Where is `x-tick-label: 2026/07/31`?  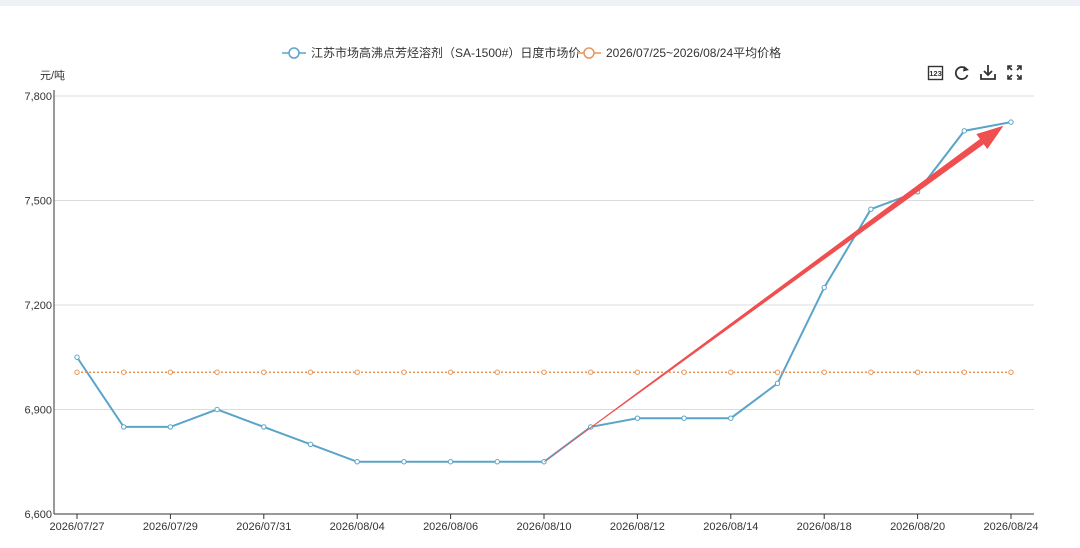 x-tick-label: 2026/07/31 is located at coordinates (263, 527).